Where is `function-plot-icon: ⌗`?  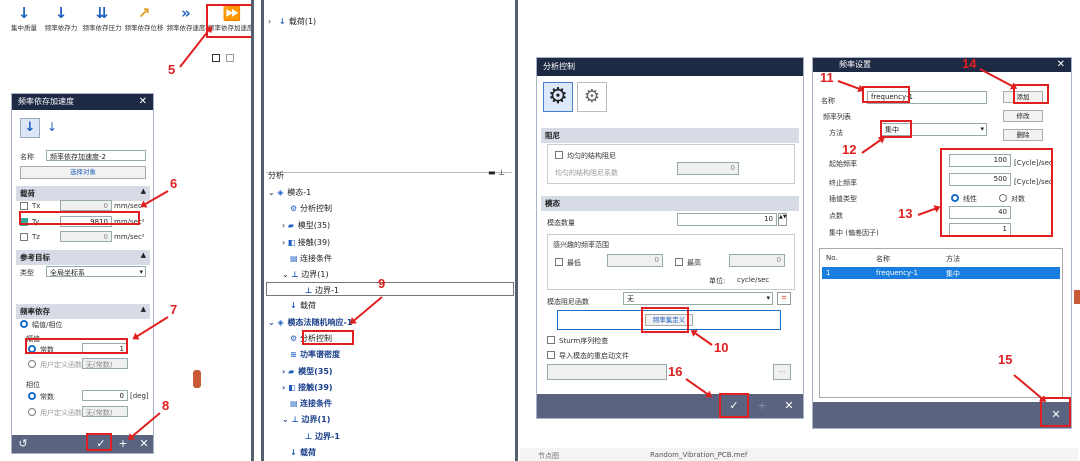 function-plot-icon: ⌗ is located at coordinates (784, 298).